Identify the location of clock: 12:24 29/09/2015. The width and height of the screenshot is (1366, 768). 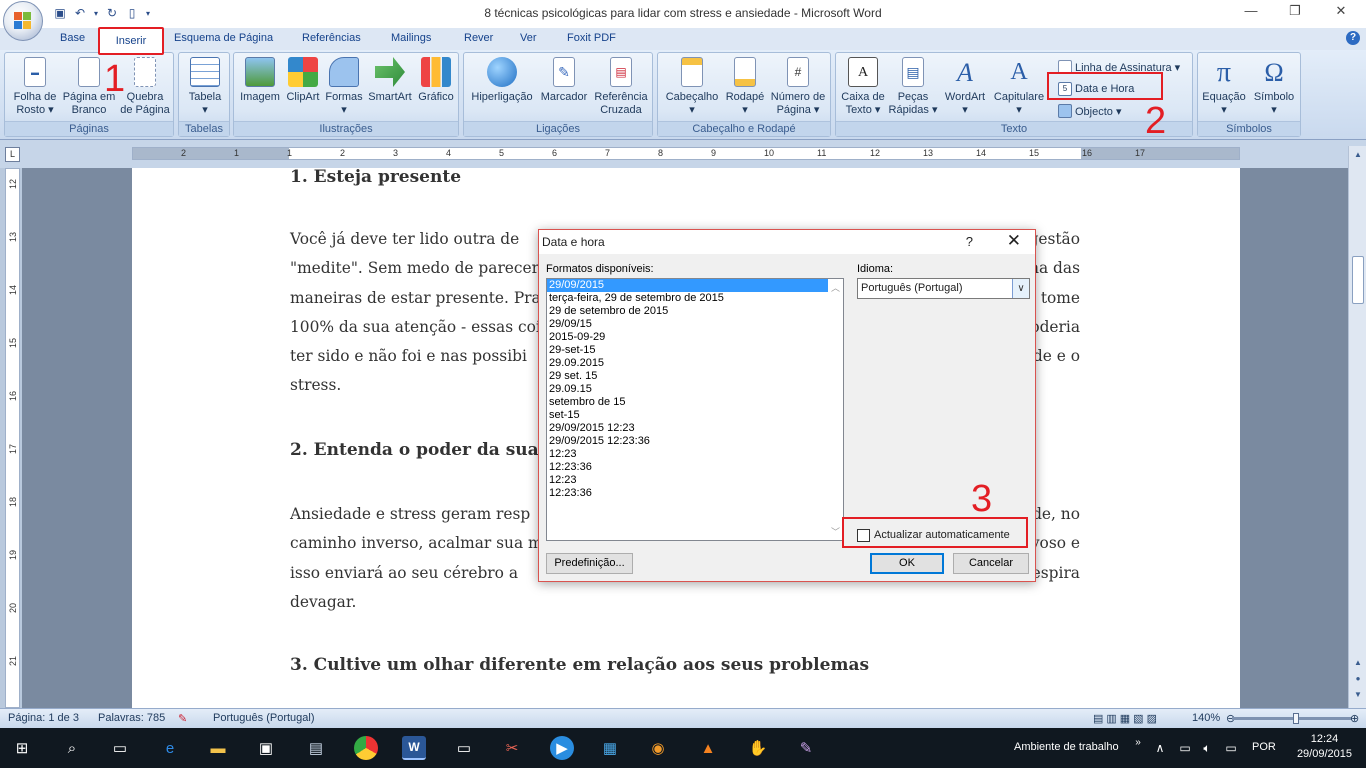
(1324, 747).